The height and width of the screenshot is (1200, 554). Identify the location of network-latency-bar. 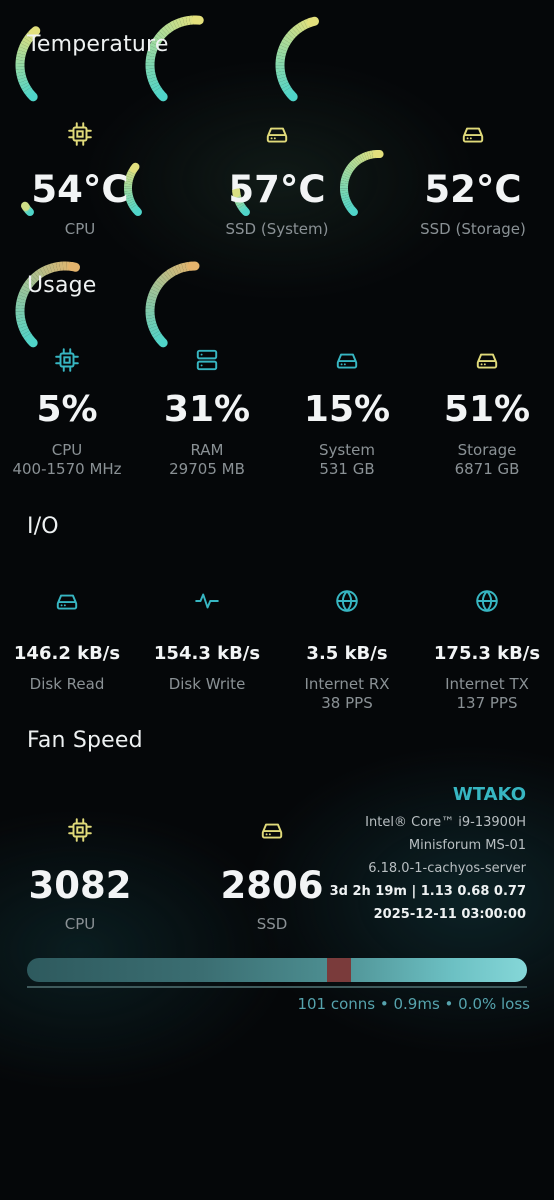
(277, 970).